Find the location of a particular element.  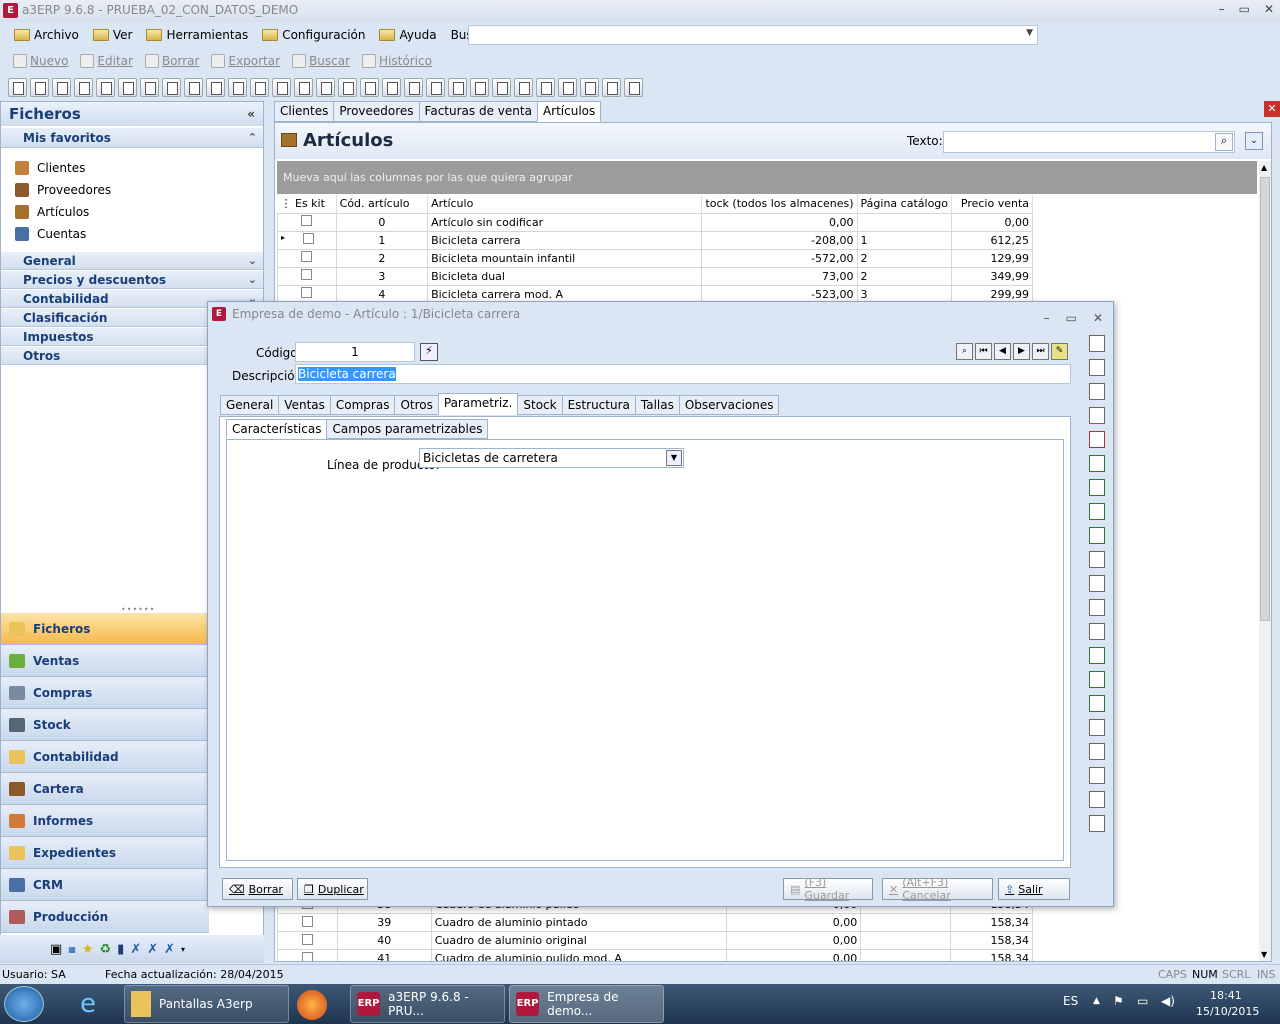

language-indicator: ES is located at coordinates (1070, 1001).